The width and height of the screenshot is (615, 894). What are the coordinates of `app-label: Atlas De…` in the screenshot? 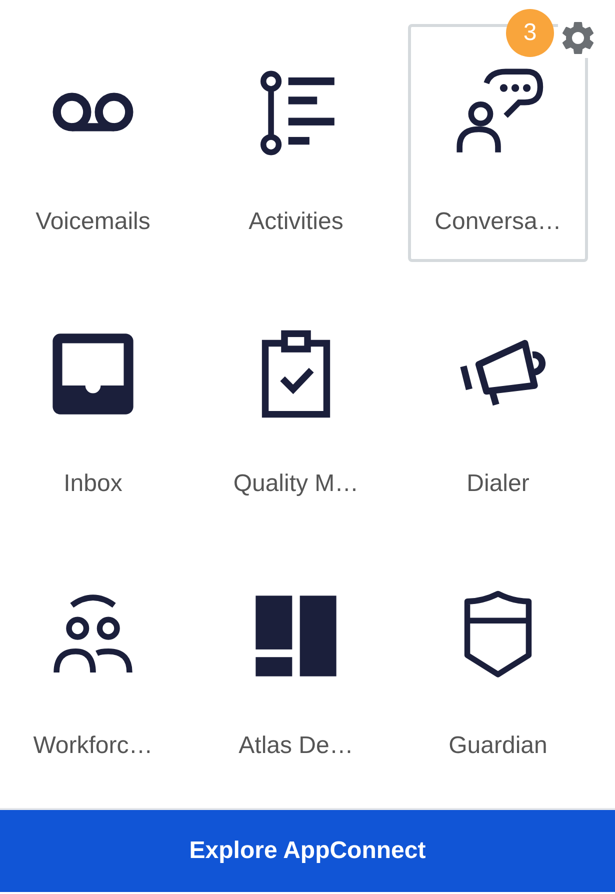 It's located at (296, 746).